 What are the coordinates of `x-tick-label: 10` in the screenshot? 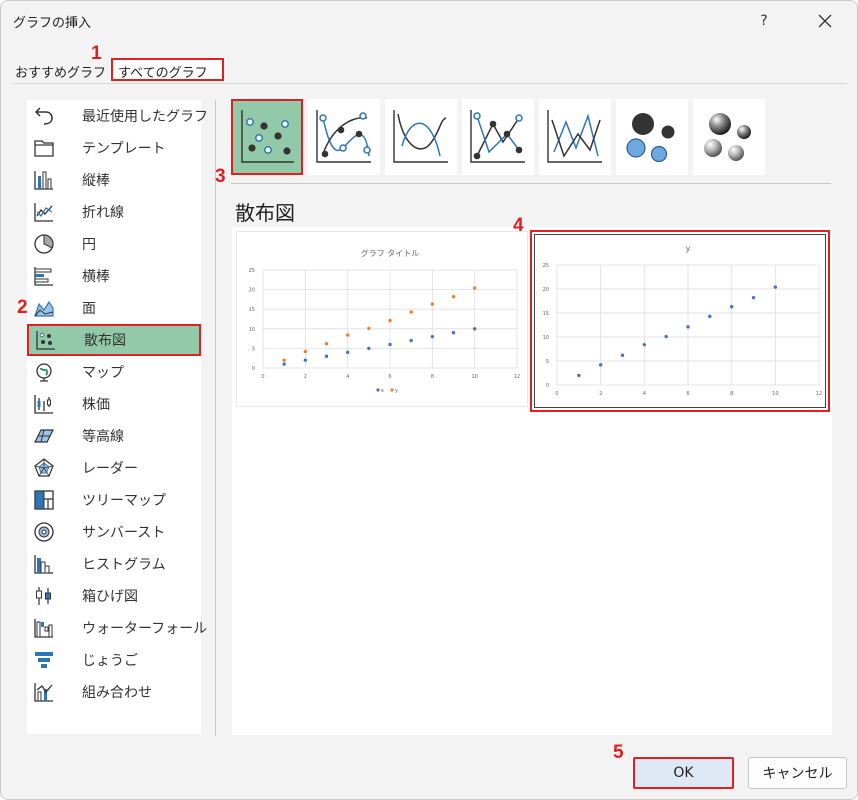 It's located at (775, 394).